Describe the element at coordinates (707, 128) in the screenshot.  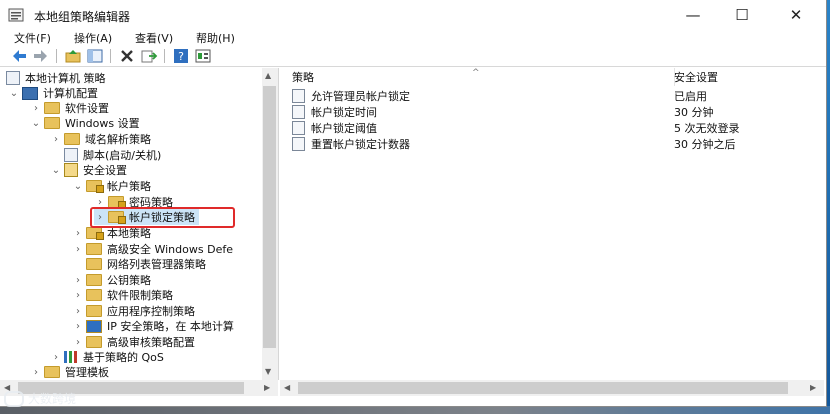
I see `policy-setting: 5 次无效登录` at that location.